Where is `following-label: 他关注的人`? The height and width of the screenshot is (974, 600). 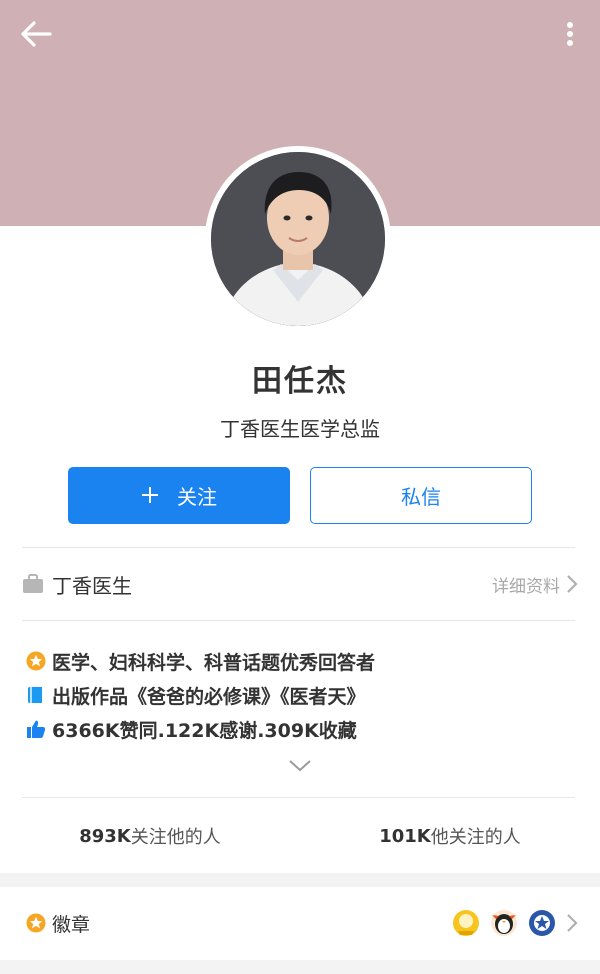 following-label: 他关注的人 is located at coordinates (475, 837).